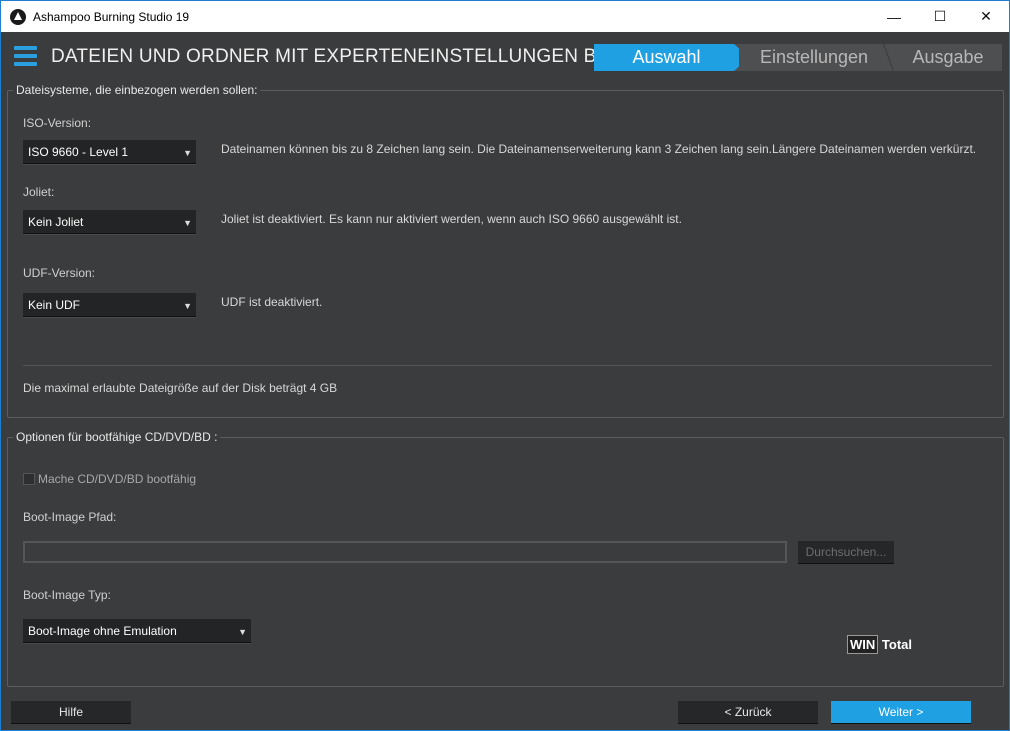 The height and width of the screenshot is (731, 1010). I want to click on wizard-steps: Auswahl Einstellungen Ausgabe, so click(798, 57).